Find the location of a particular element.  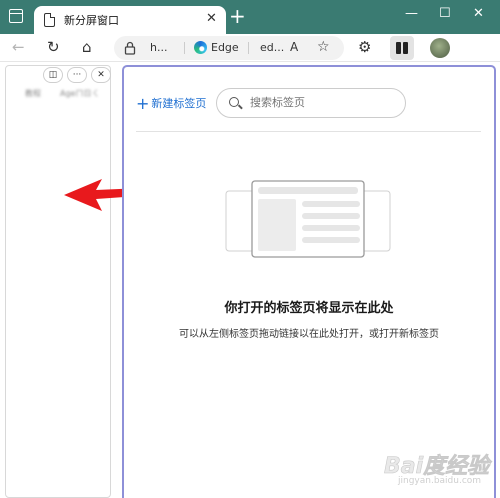

close-pane-icon: ✕ is located at coordinates (101, 75).